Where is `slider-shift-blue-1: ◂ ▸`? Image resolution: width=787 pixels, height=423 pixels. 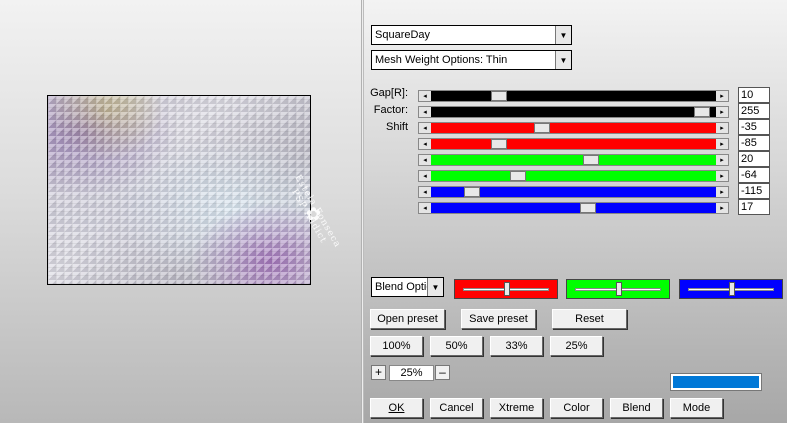
slider-shift-blue-1: ◂ ▸ is located at coordinates (573, 192).